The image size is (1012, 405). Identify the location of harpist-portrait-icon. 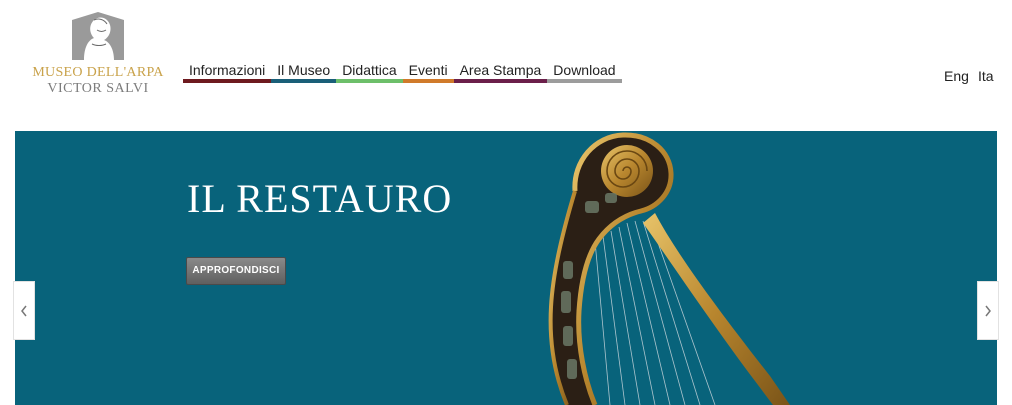
(98, 36).